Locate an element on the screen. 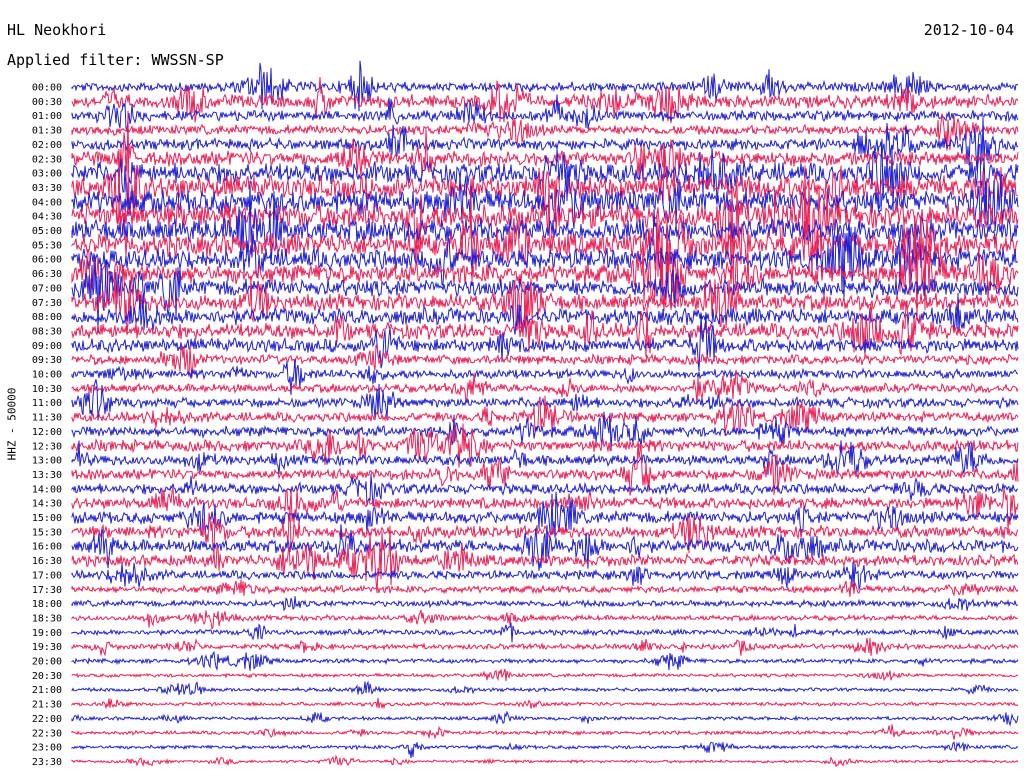 Image resolution: width=1024 pixels, height=780 pixels. time-tick-label: 09:30 is located at coordinates (47, 360).